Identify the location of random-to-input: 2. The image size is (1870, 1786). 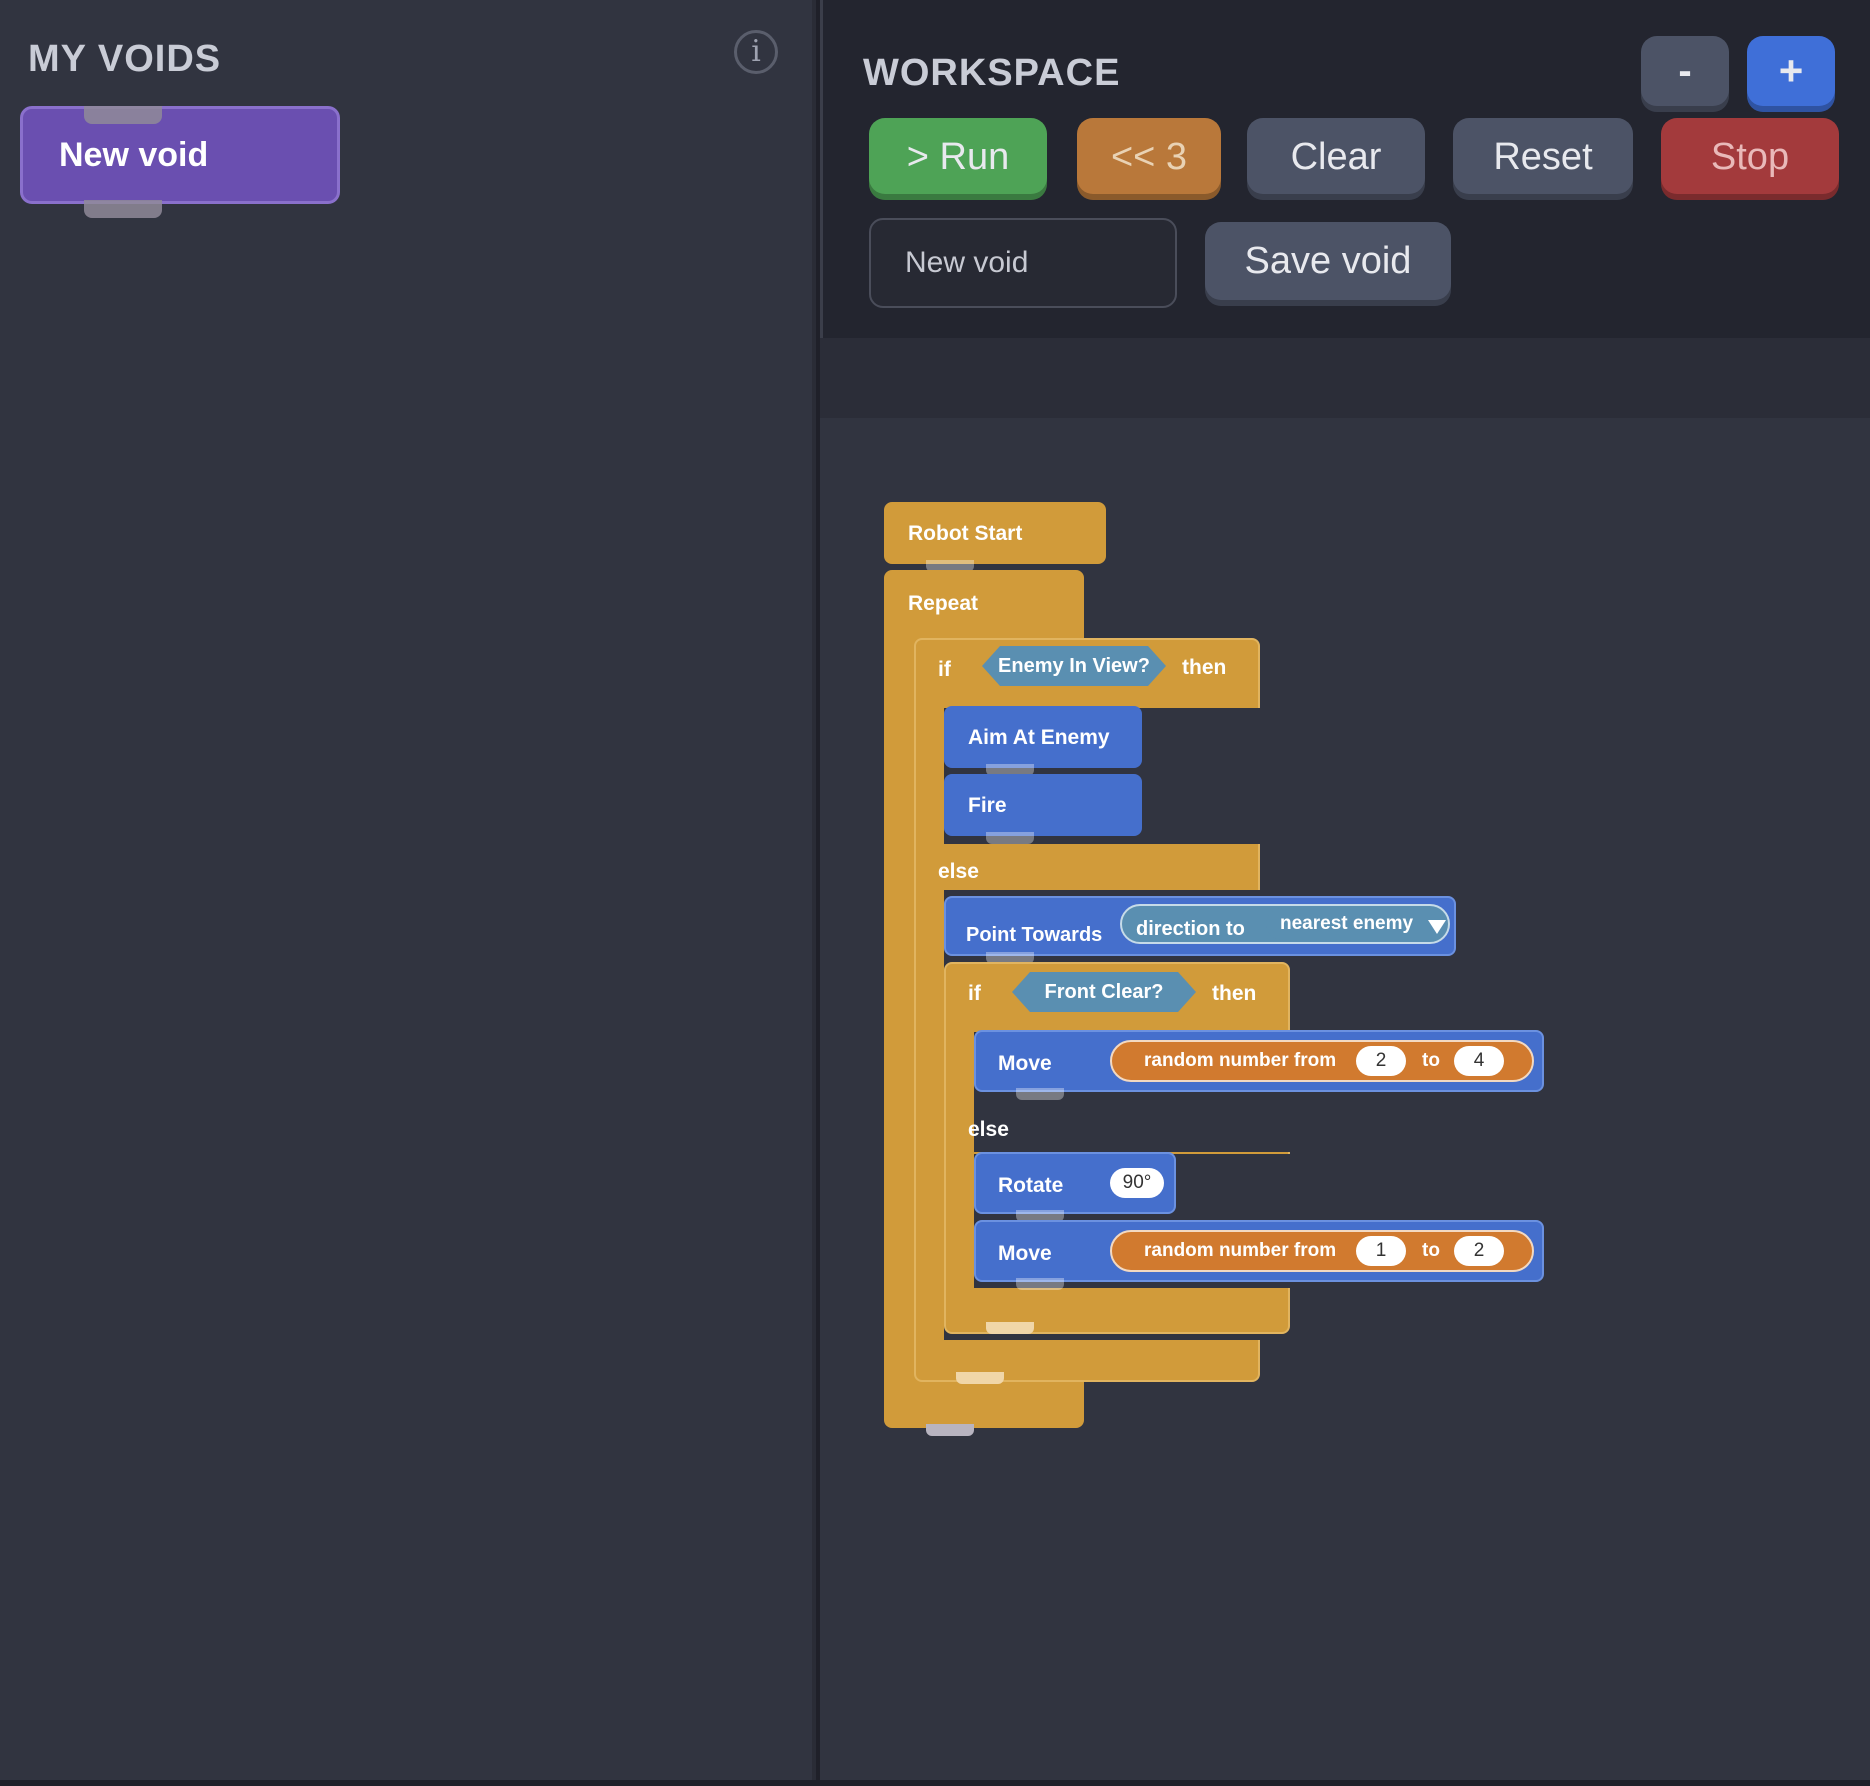
(1479, 1251).